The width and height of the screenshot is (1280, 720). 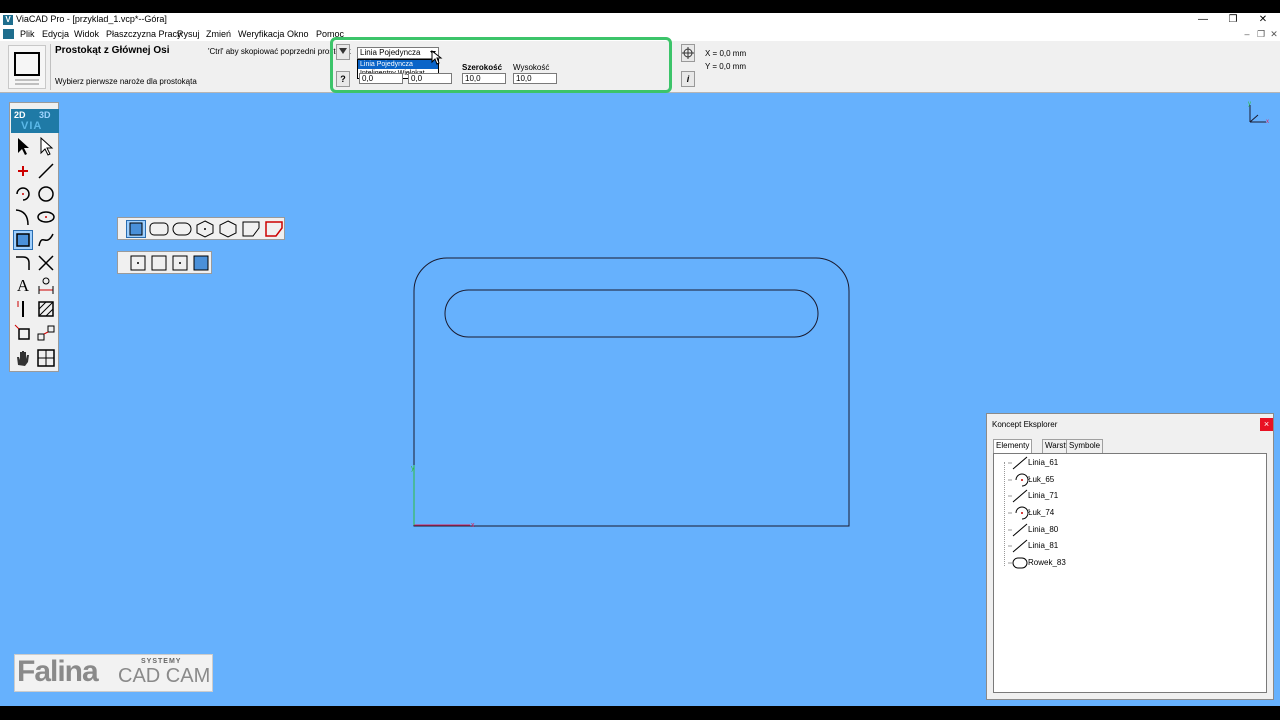 What do you see at coordinates (1062, 463) in the screenshot?
I see `tree-item-linia-61: Linia_61` at bounding box center [1062, 463].